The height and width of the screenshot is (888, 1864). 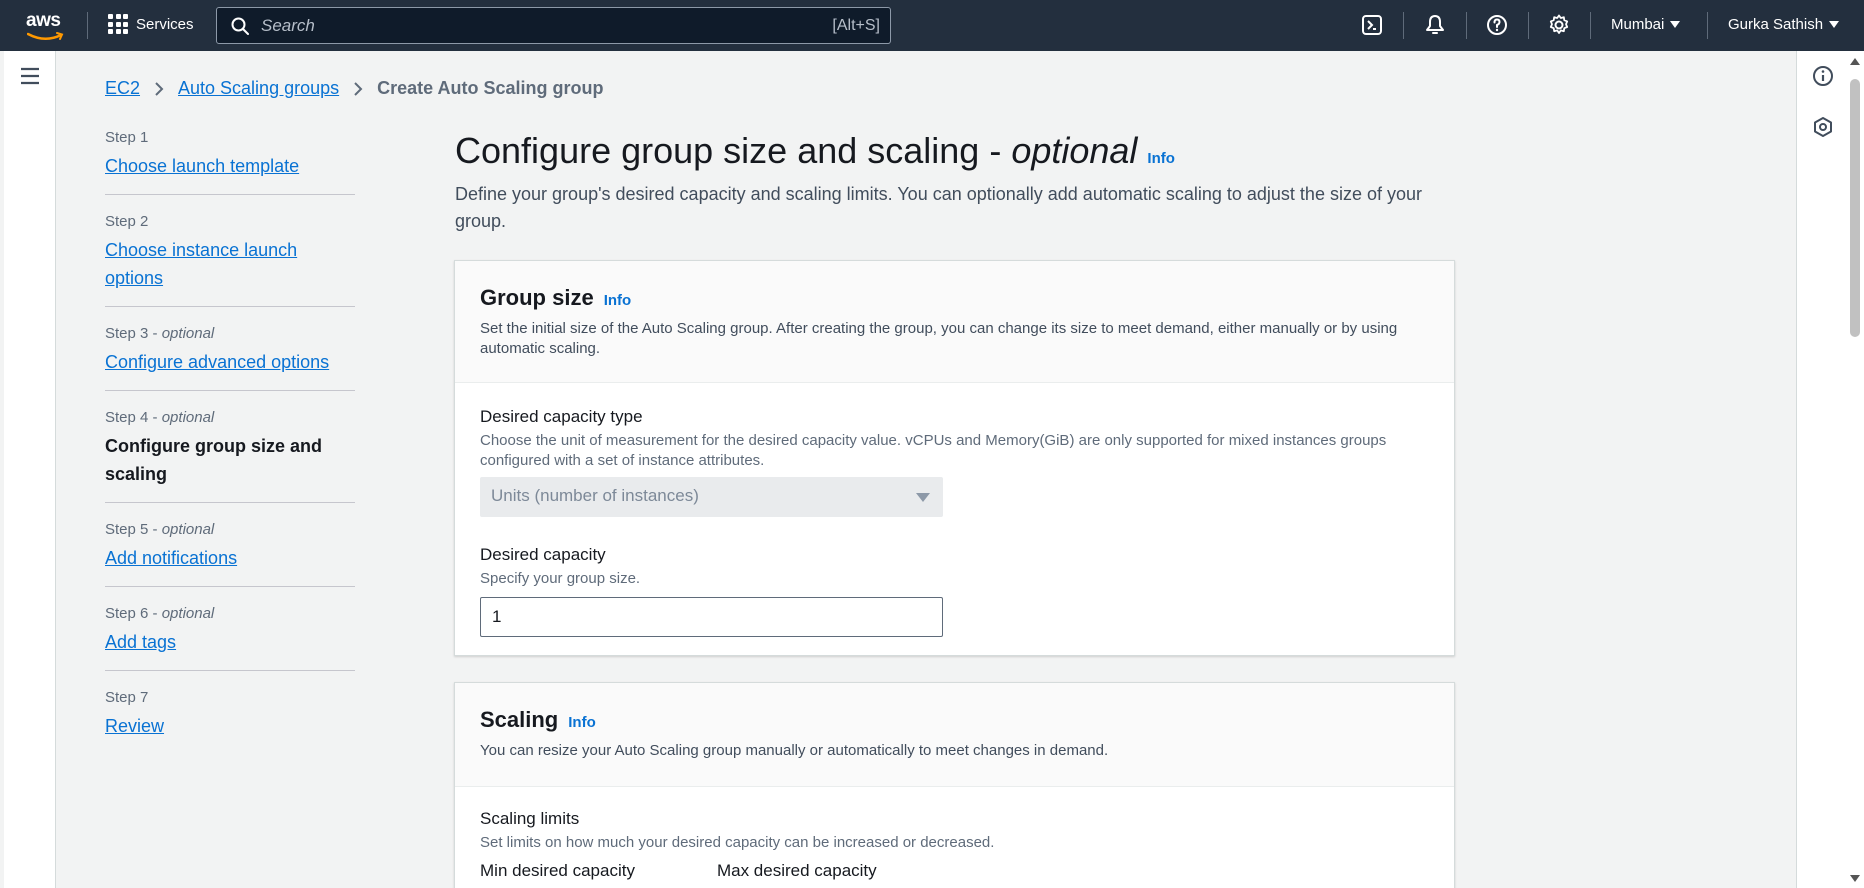 What do you see at coordinates (796, 870) in the screenshot?
I see `max-desired-capacity-label: Max desired capacity` at bounding box center [796, 870].